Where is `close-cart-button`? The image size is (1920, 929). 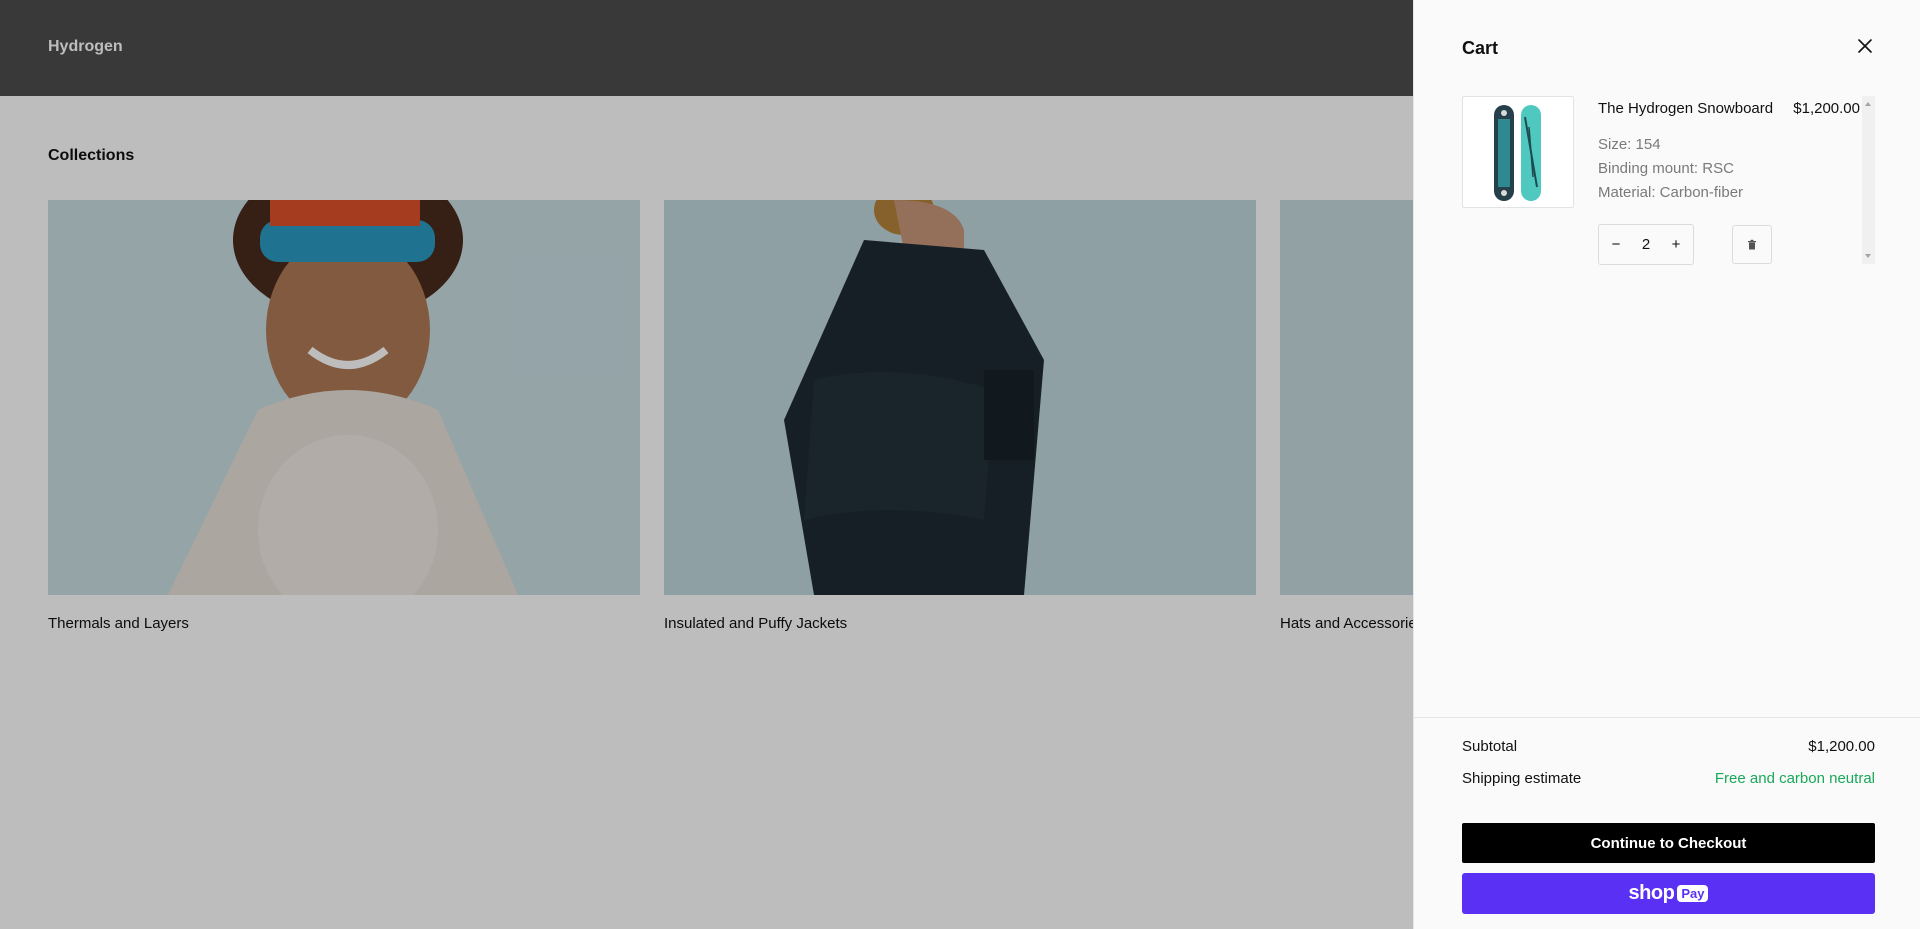
close-cart-button is located at coordinates (1865, 46).